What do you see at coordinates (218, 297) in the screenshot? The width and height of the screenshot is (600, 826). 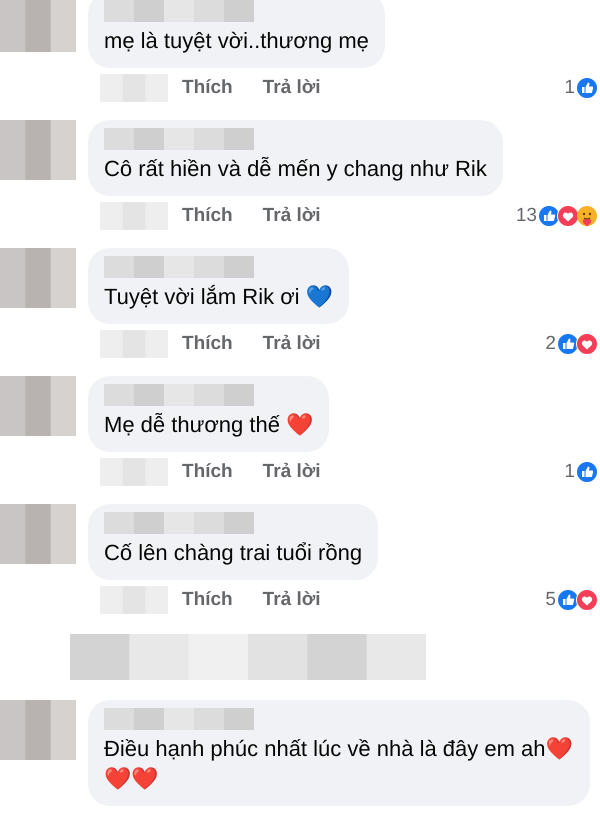 I see `comment-text: Tuyệt vời lắm Rik ơi 💙` at bounding box center [218, 297].